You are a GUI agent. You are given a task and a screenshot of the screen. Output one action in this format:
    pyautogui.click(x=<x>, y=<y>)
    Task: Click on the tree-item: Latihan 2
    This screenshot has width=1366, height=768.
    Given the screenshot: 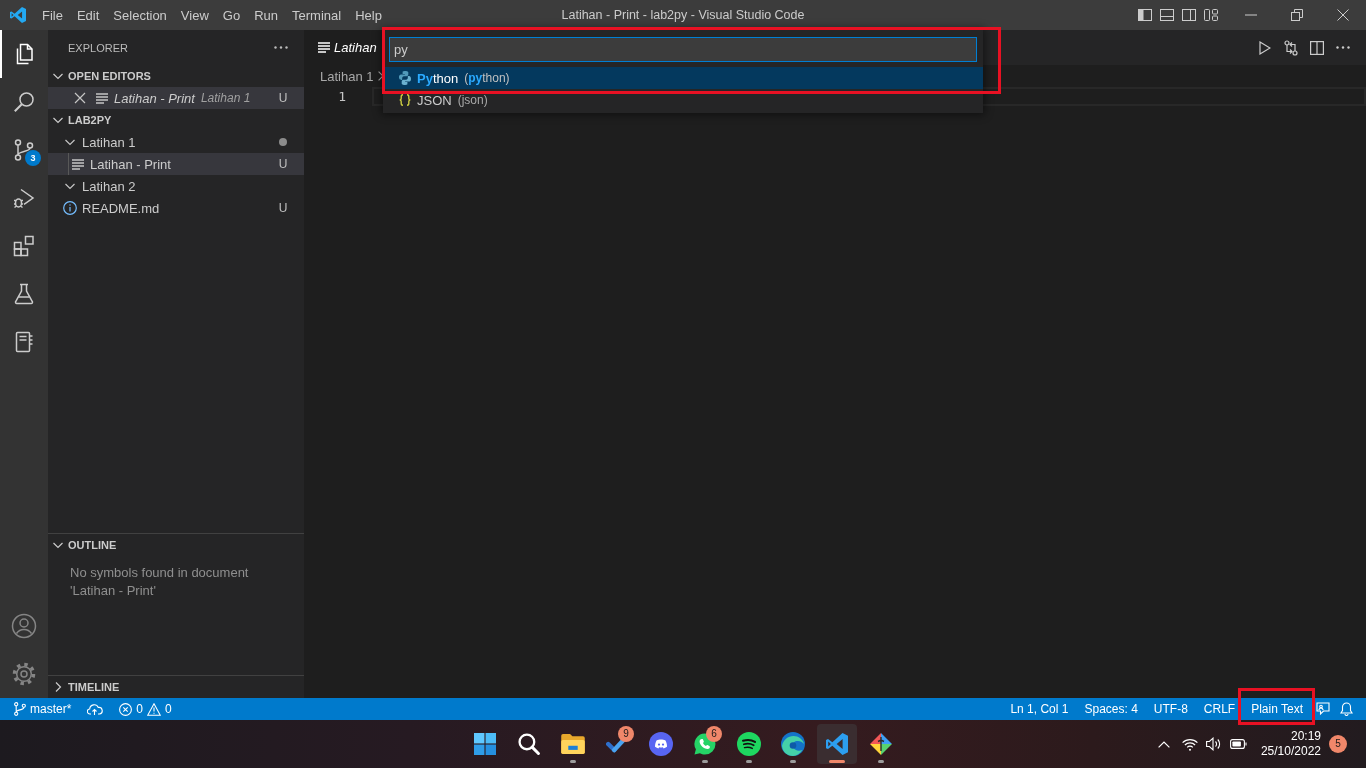 What is the action you would take?
    pyautogui.click(x=176, y=186)
    